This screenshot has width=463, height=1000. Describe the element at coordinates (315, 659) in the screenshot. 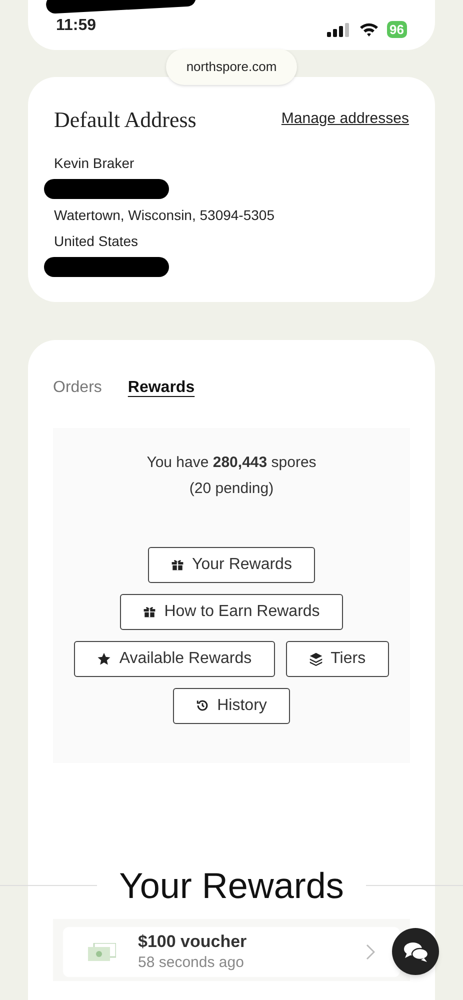

I see `layers-icon` at that location.